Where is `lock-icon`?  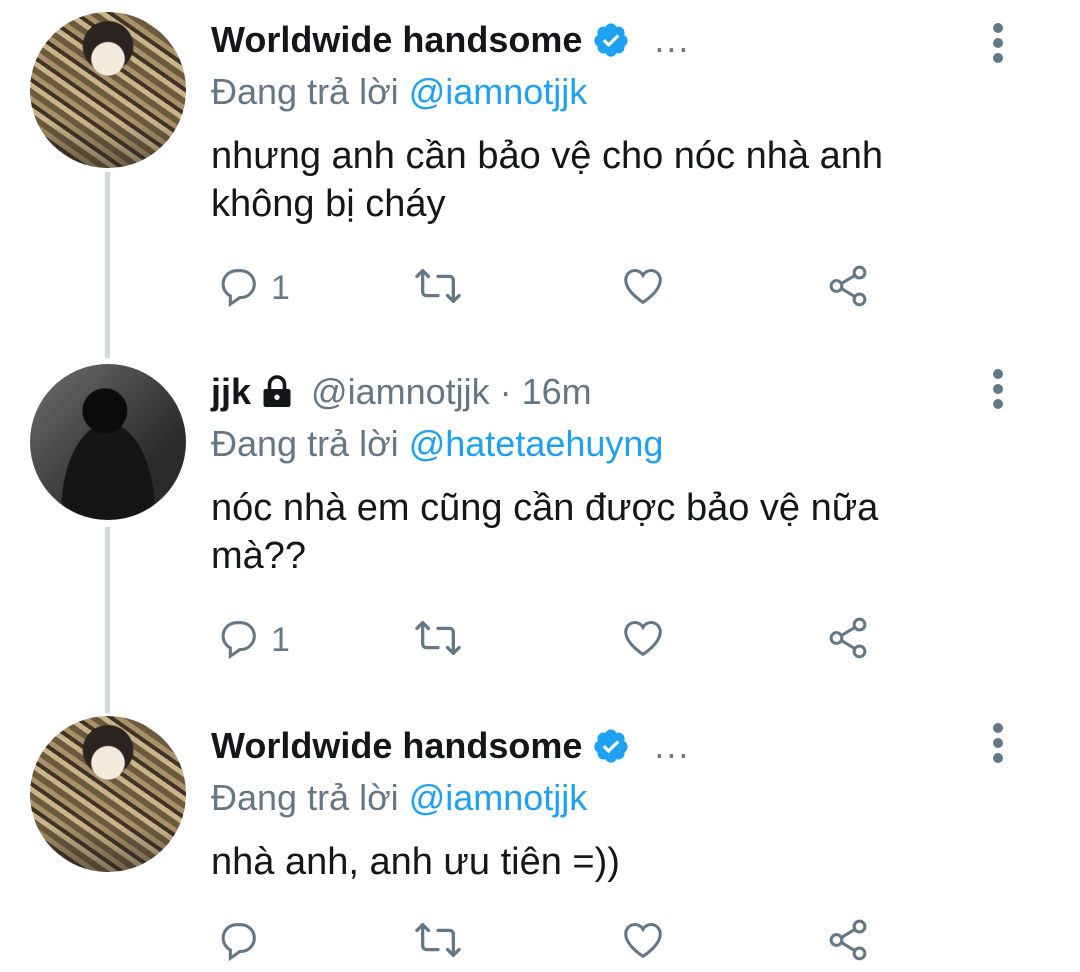 lock-icon is located at coordinates (278, 392).